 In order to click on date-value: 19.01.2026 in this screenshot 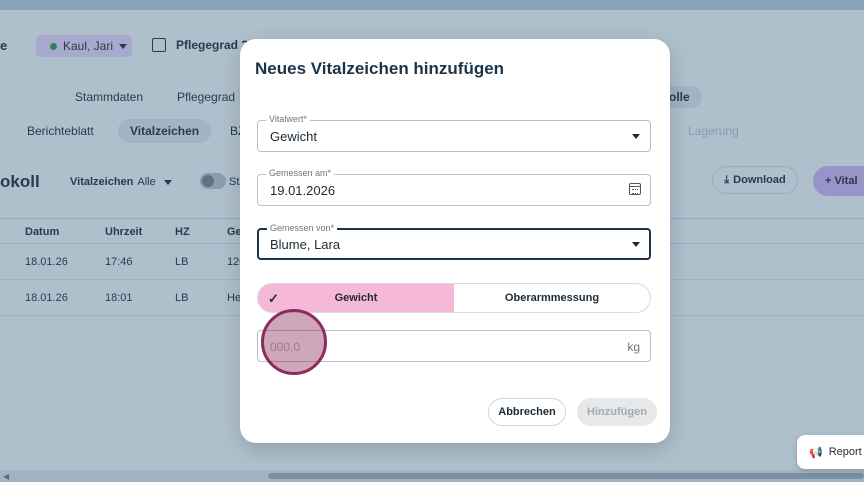, I will do `click(303, 190)`.